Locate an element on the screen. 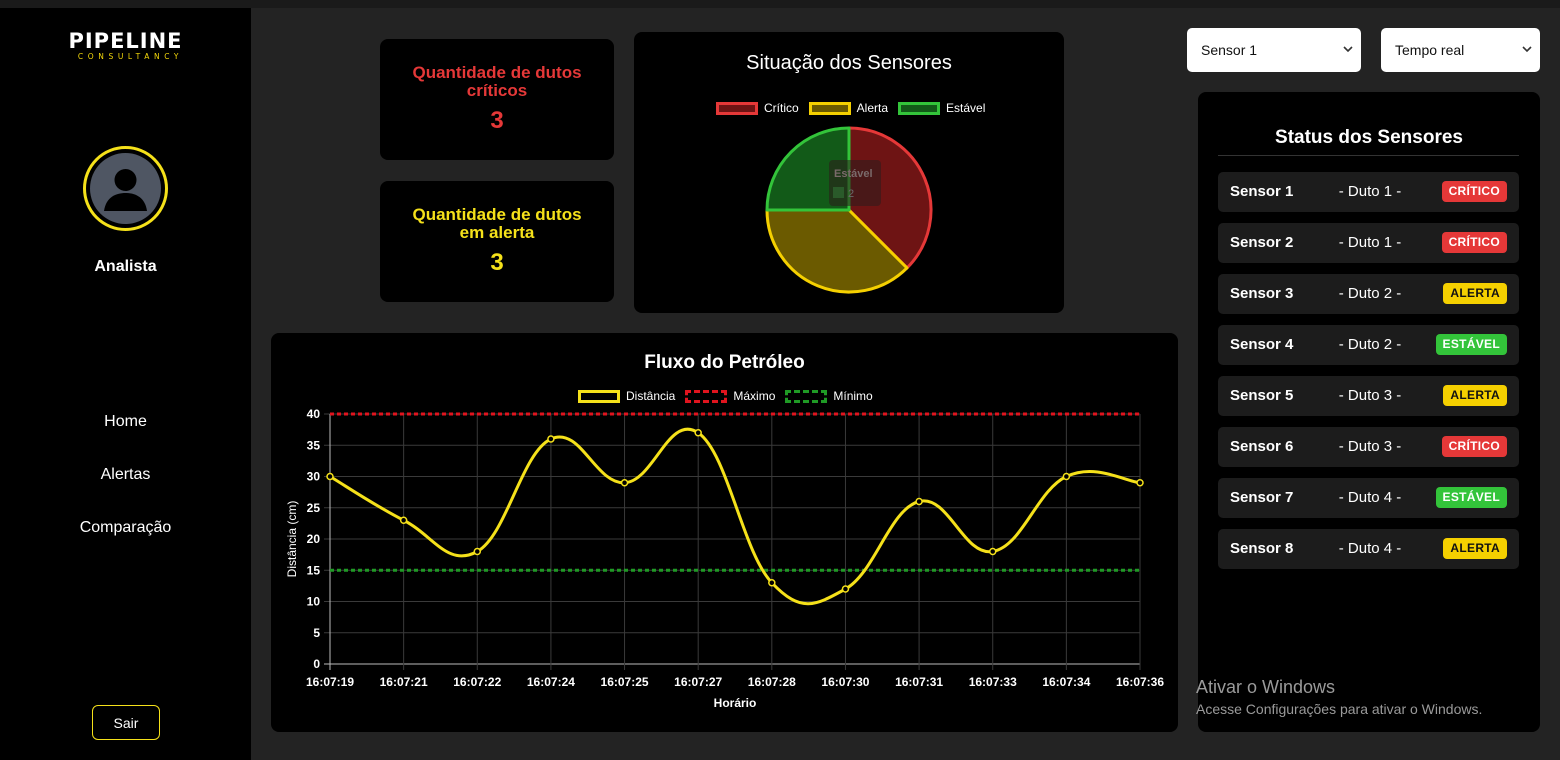  pie-tooltip: Estável 2 is located at coordinates (855, 183).